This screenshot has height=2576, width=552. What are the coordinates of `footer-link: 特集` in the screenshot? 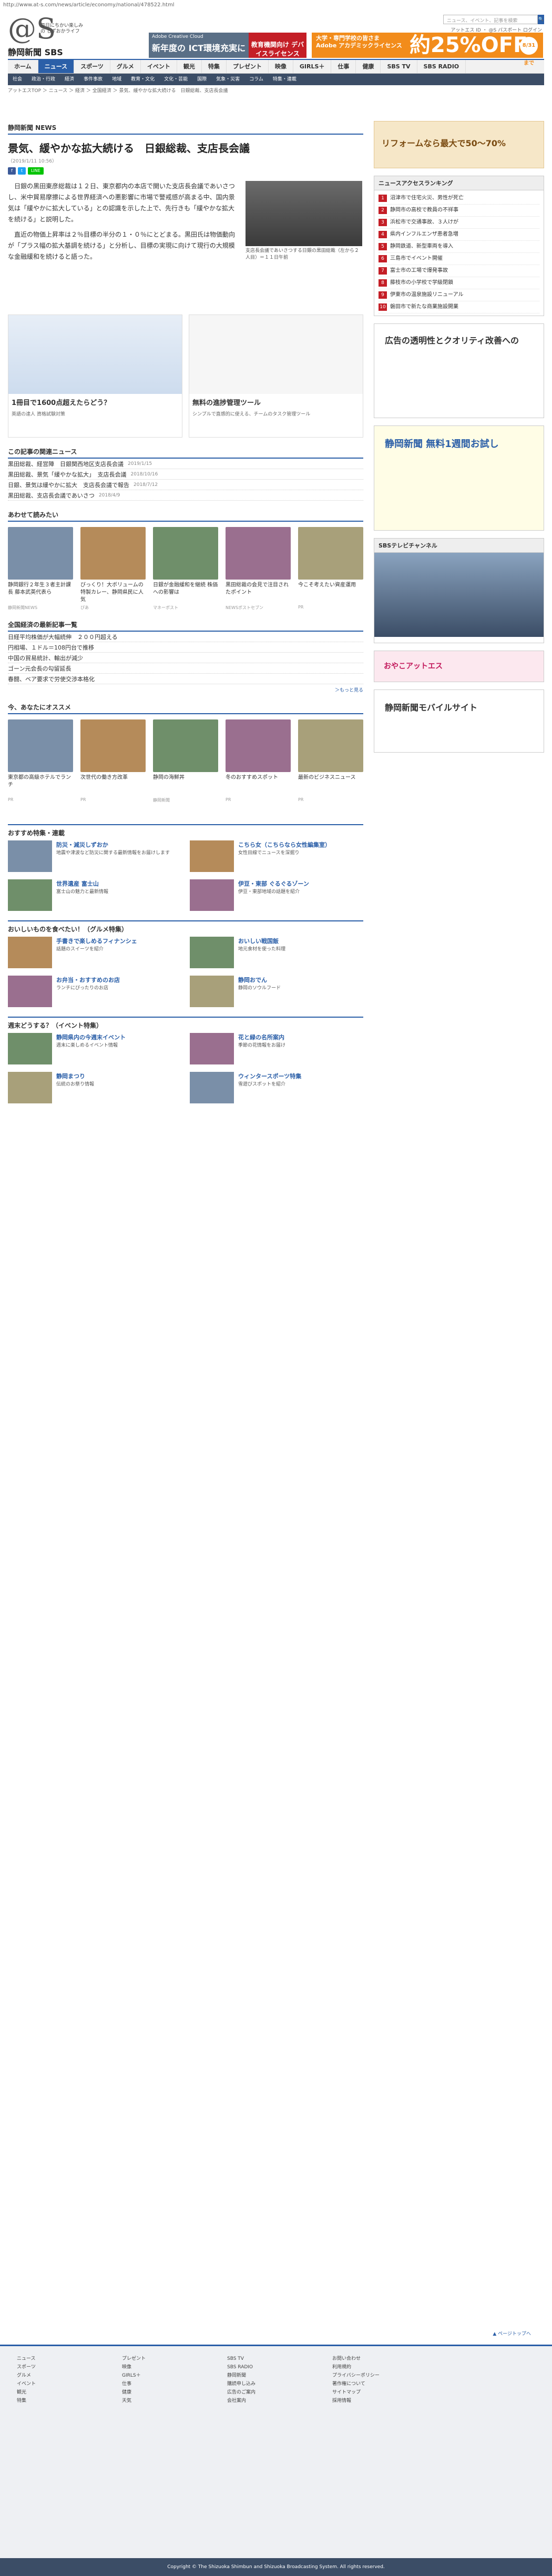 It's located at (59, 2401).